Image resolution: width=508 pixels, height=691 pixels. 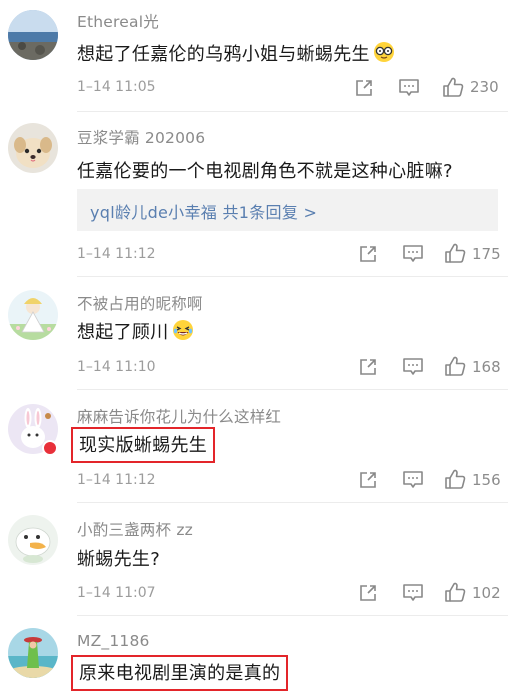 What do you see at coordinates (135, 529) in the screenshot?
I see `username: 小酌三盏两杯 zz` at bounding box center [135, 529].